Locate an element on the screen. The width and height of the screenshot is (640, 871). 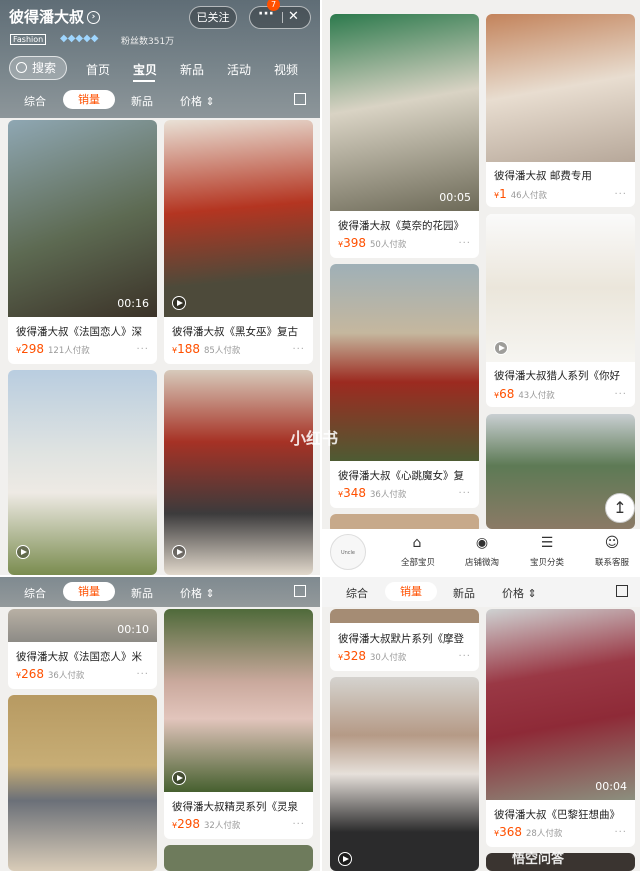
product-card: 00:16 彼得潘大叔《法国恋人》深 ¥298 121人付款 ··· is located at coordinates (82, 242).